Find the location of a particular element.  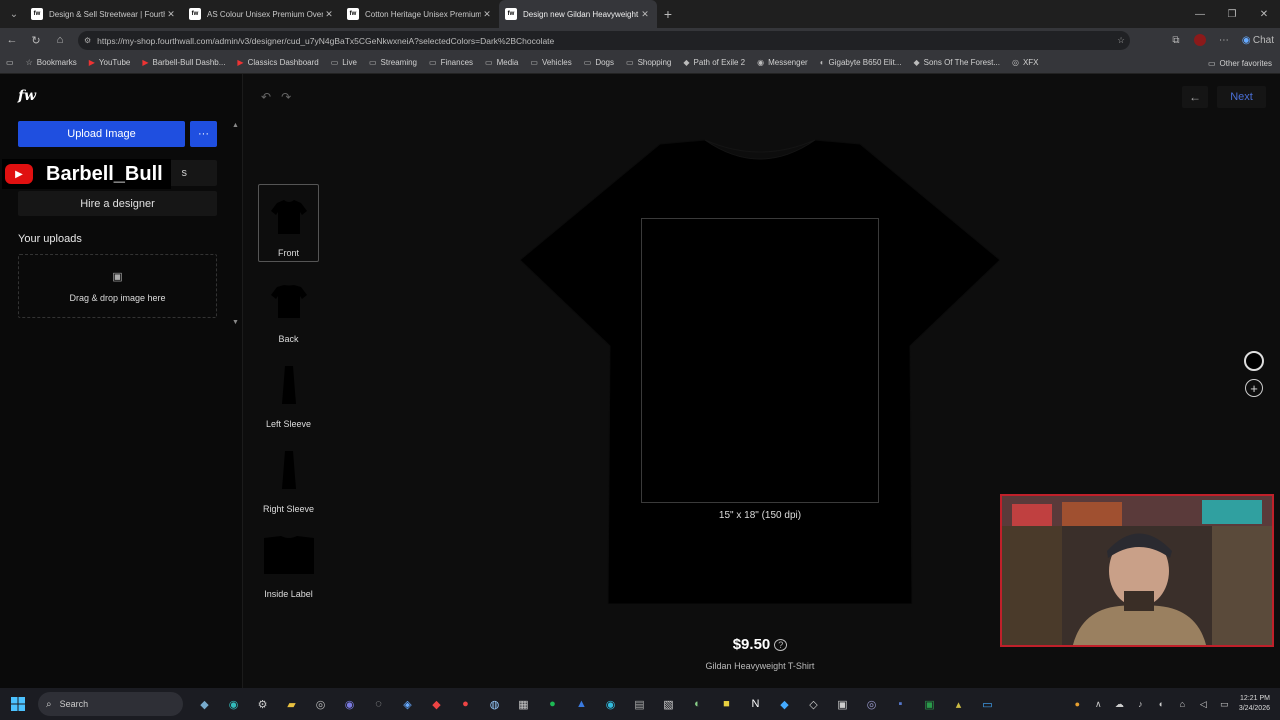

bookmark-item: ▭ Media is located at coordinates (501, 62).